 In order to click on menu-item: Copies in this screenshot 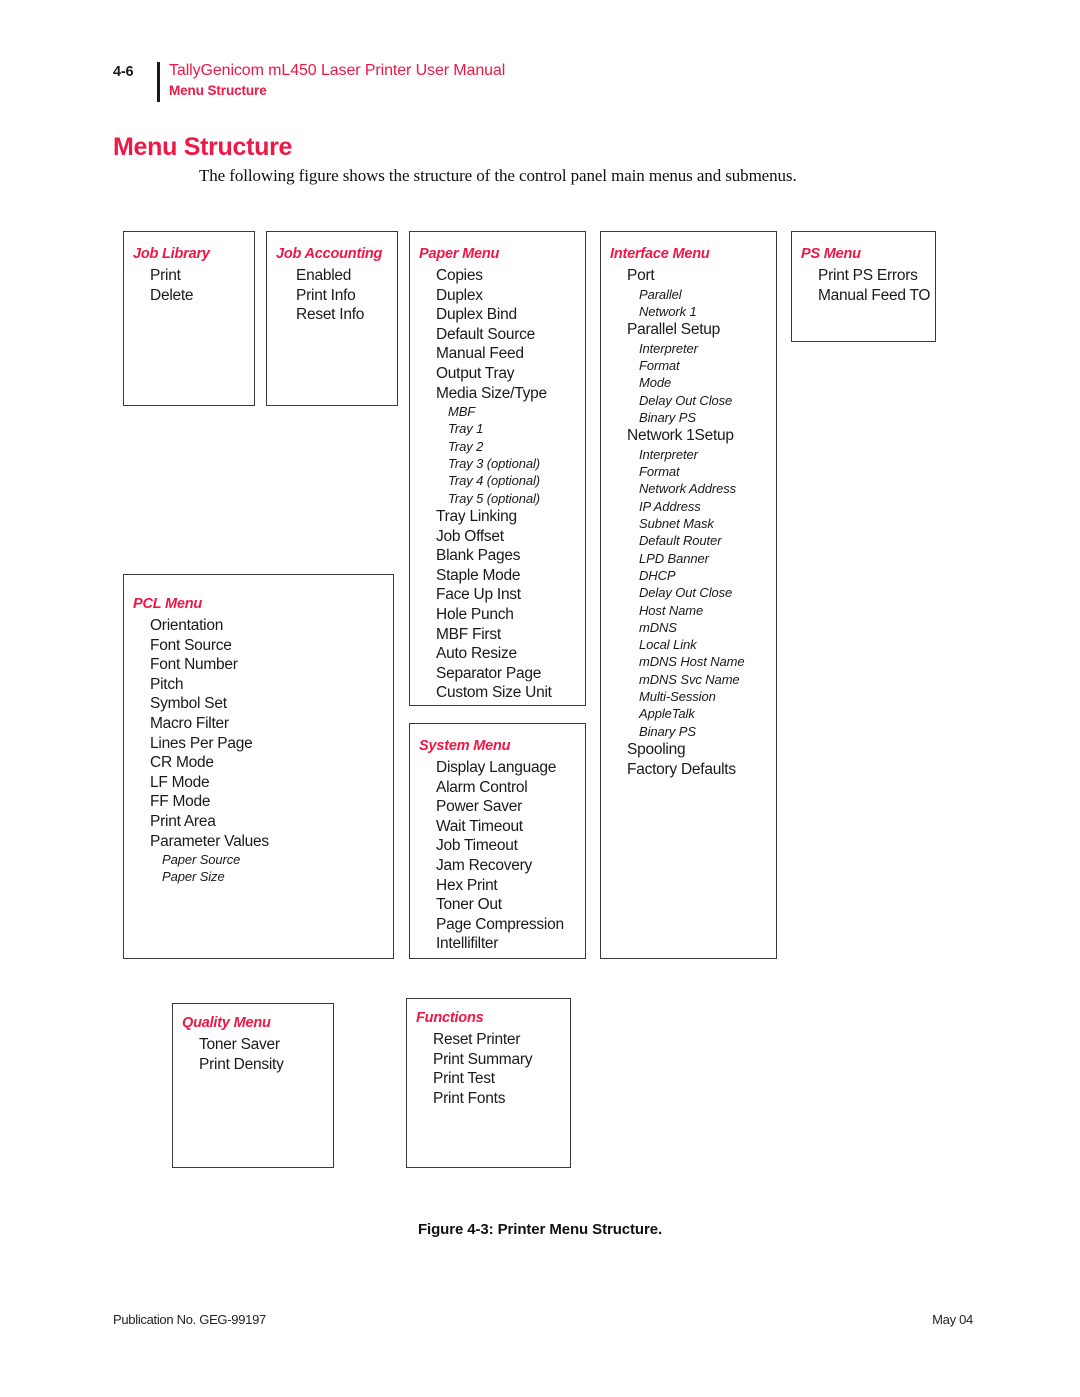, I will do `click(459, 275)`.